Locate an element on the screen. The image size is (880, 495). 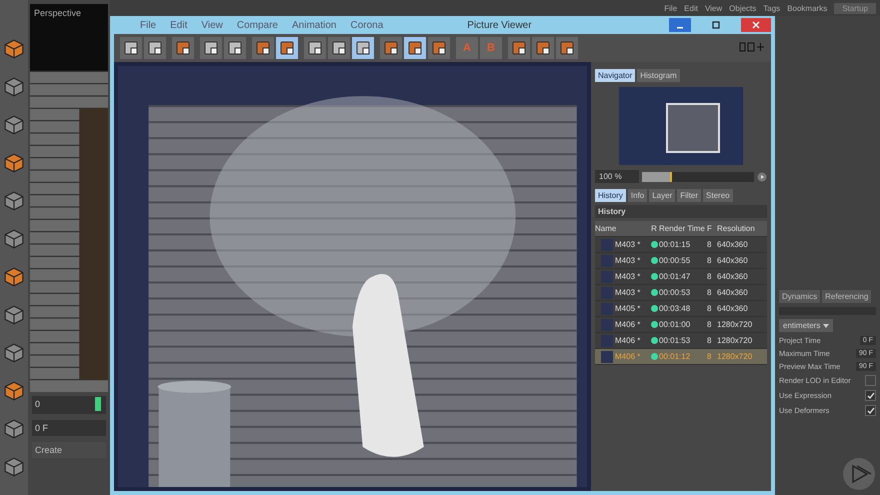
history-row: M403 * 00:01:47 8 640x360 is located at coordinates (681, 277).